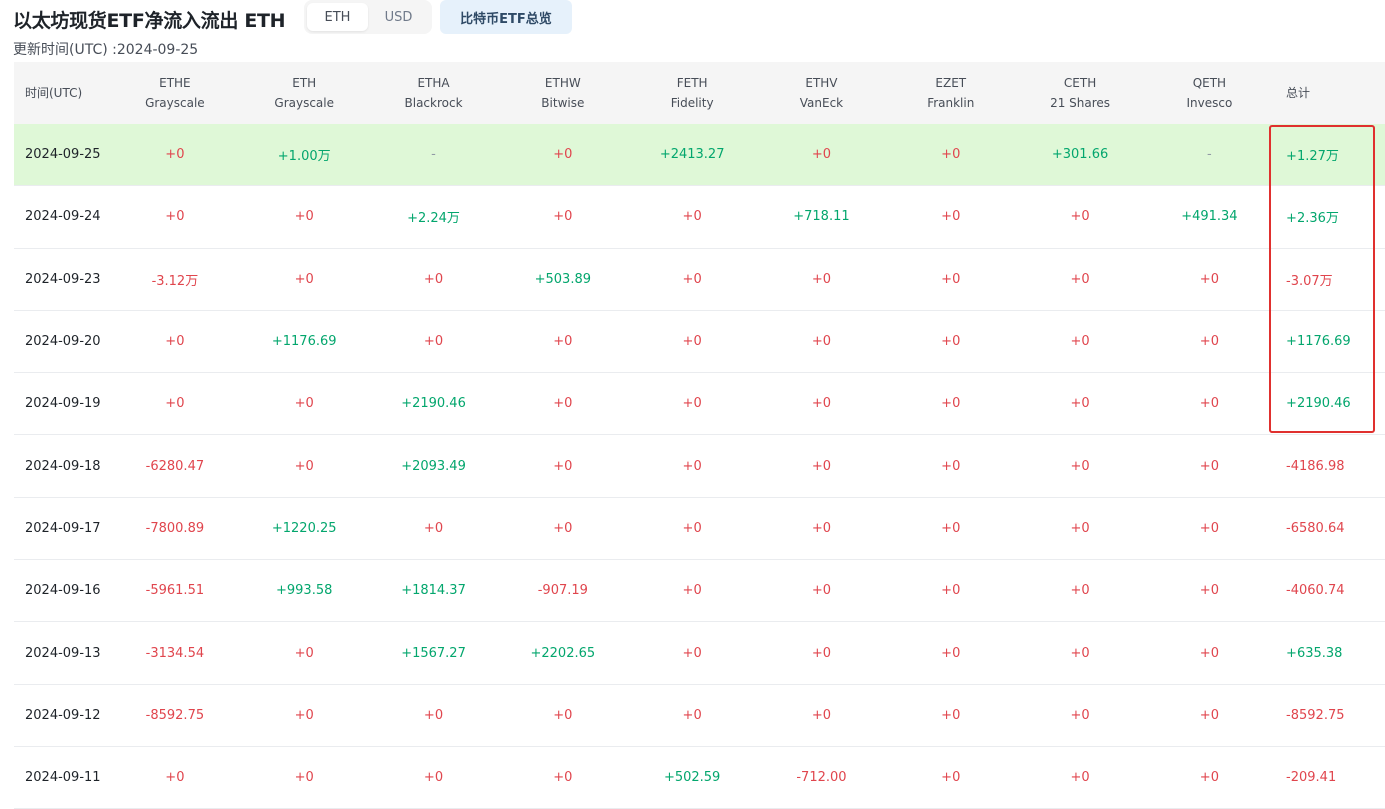 The height and width of the screenshot is (809, 1385). What do you see at coordinates (1314, 653) in the screenshot?
I see `cell-total: +635.38` at bounding box center [1314, 653].